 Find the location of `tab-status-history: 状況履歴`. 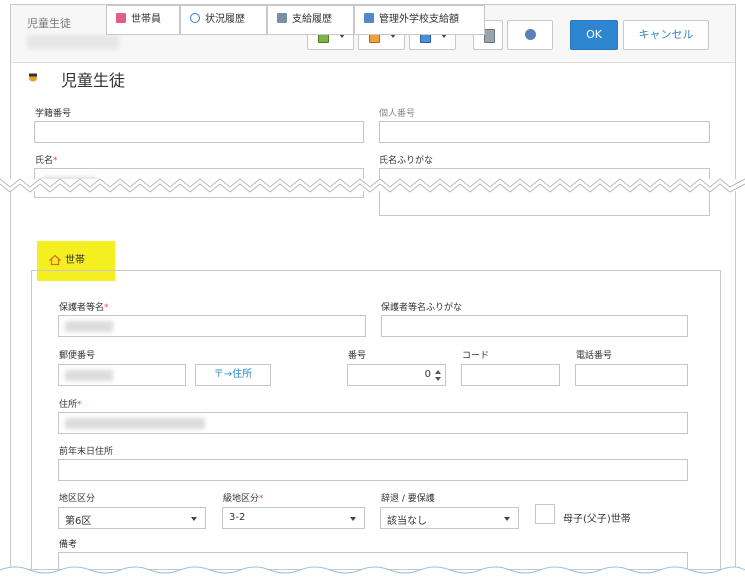

tab-status-history: 状況履歴 is located at coordinates (223, 20).